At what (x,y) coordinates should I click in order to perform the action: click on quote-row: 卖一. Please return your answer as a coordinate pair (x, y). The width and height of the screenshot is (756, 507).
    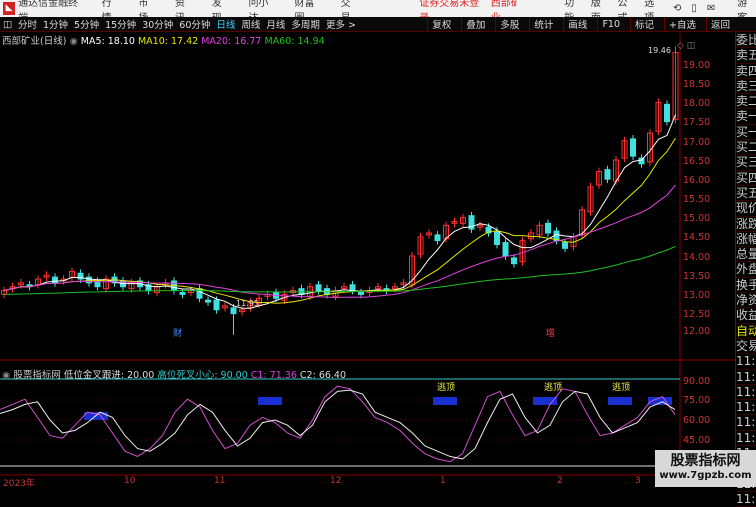
    Looking at the image, I should click on (746, 117).